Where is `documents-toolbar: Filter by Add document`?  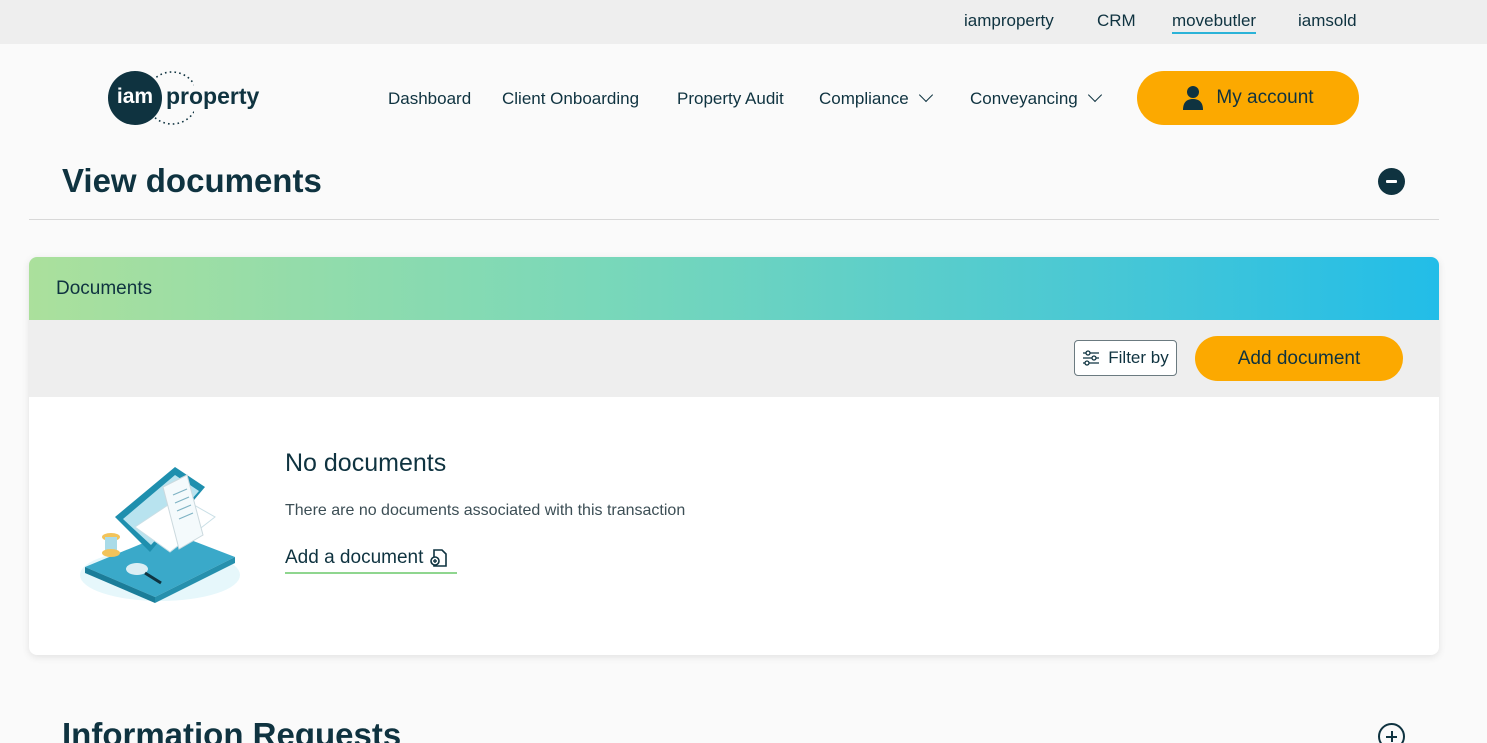
documents-toolbar: Filter by Add document is located at coordinates (734, 358).